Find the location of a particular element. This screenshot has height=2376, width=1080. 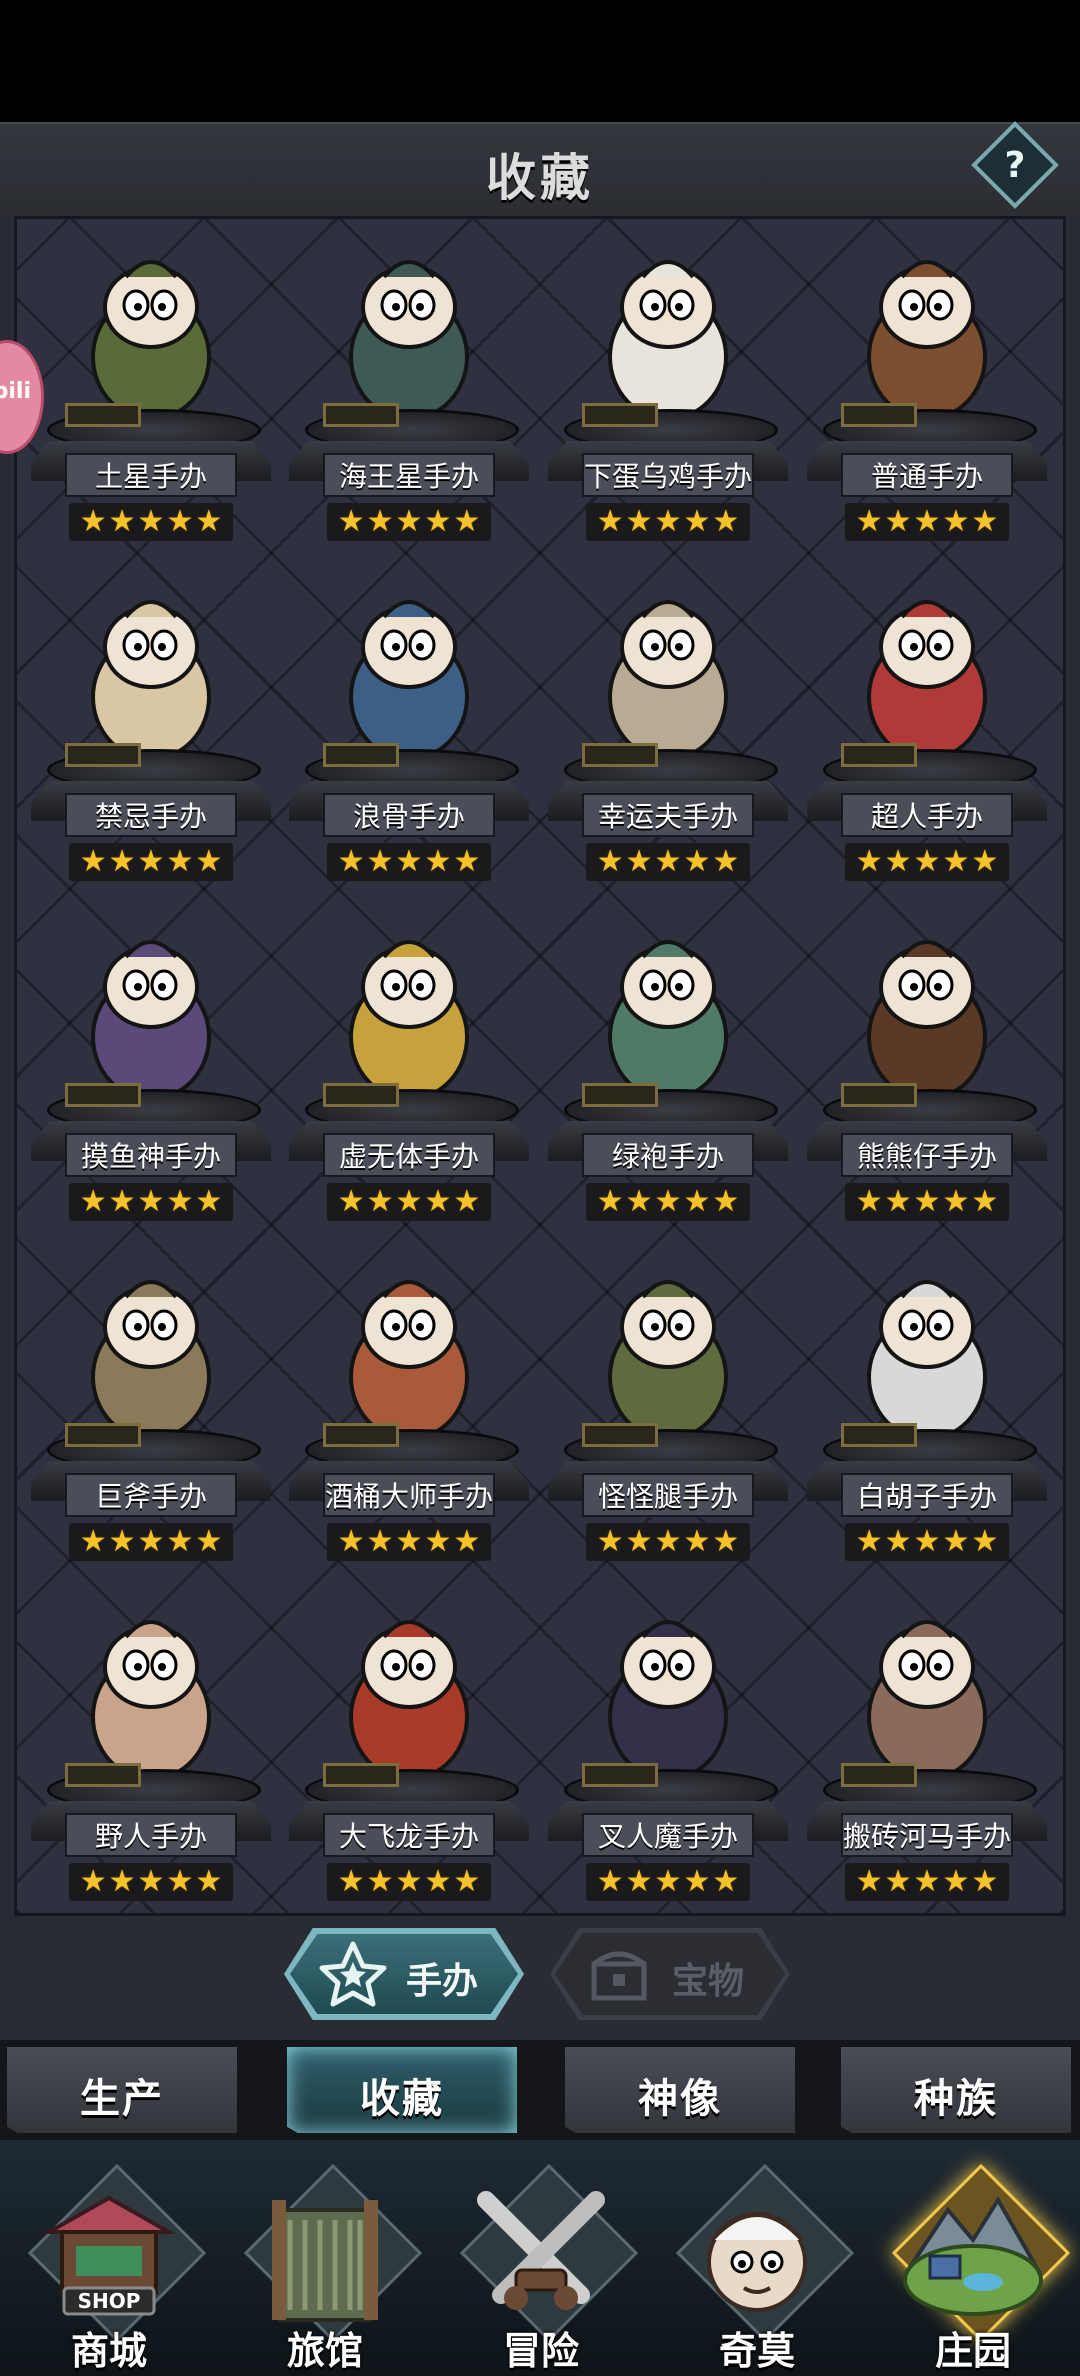

figure-card: 搬砖河马手办 ★ ★ ★ ★ ★ is located at coordinates (927, 1752).